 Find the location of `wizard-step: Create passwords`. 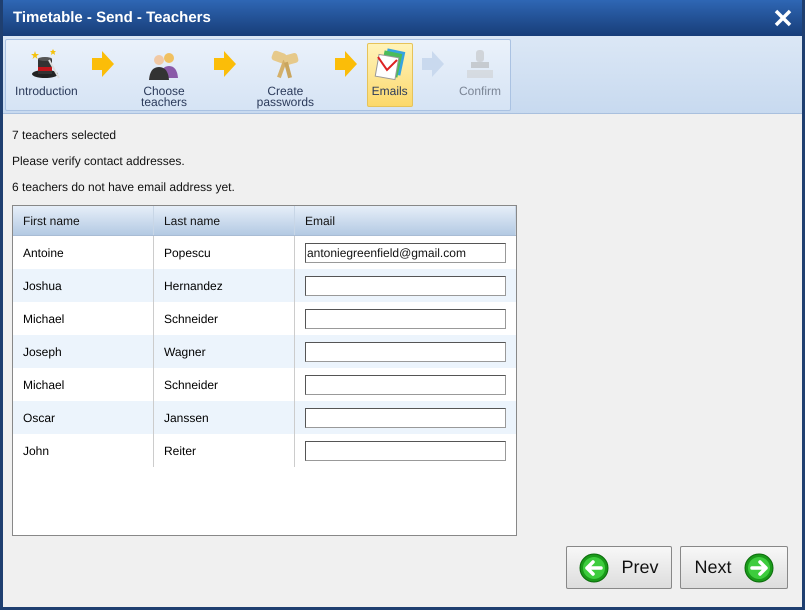

wizard-step: Create passwords is located at coordinates (285, 74).